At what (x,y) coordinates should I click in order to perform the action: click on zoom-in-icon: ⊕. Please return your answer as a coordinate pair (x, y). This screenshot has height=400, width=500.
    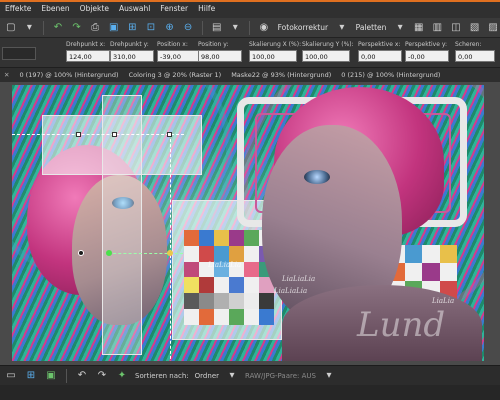
    Looking at the image, I should click on (170, 28).